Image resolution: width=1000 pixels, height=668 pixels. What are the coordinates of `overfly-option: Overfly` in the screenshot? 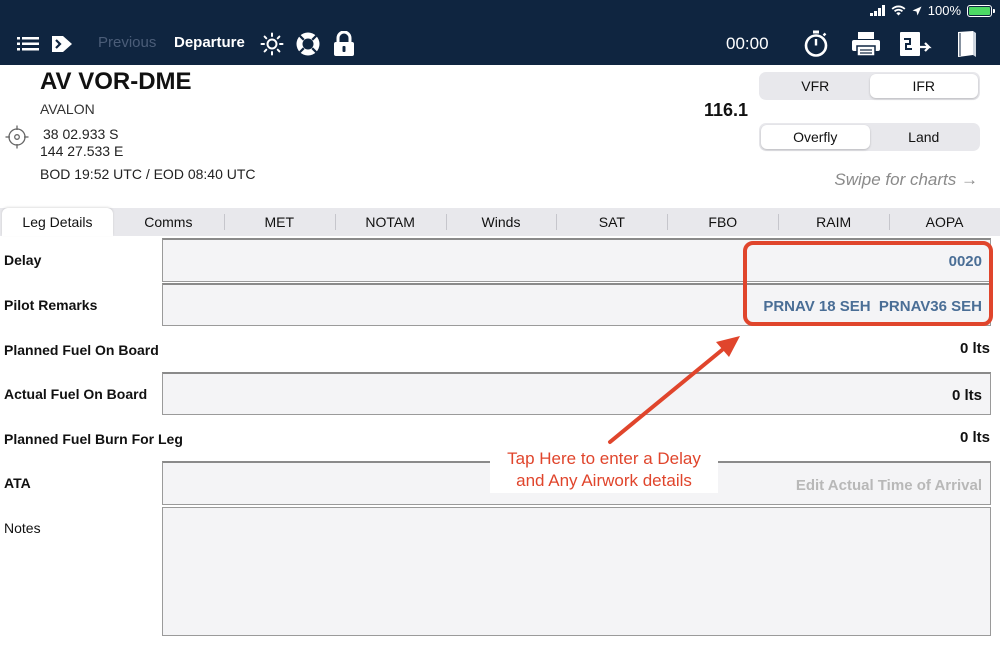 It's located at (815, 137).